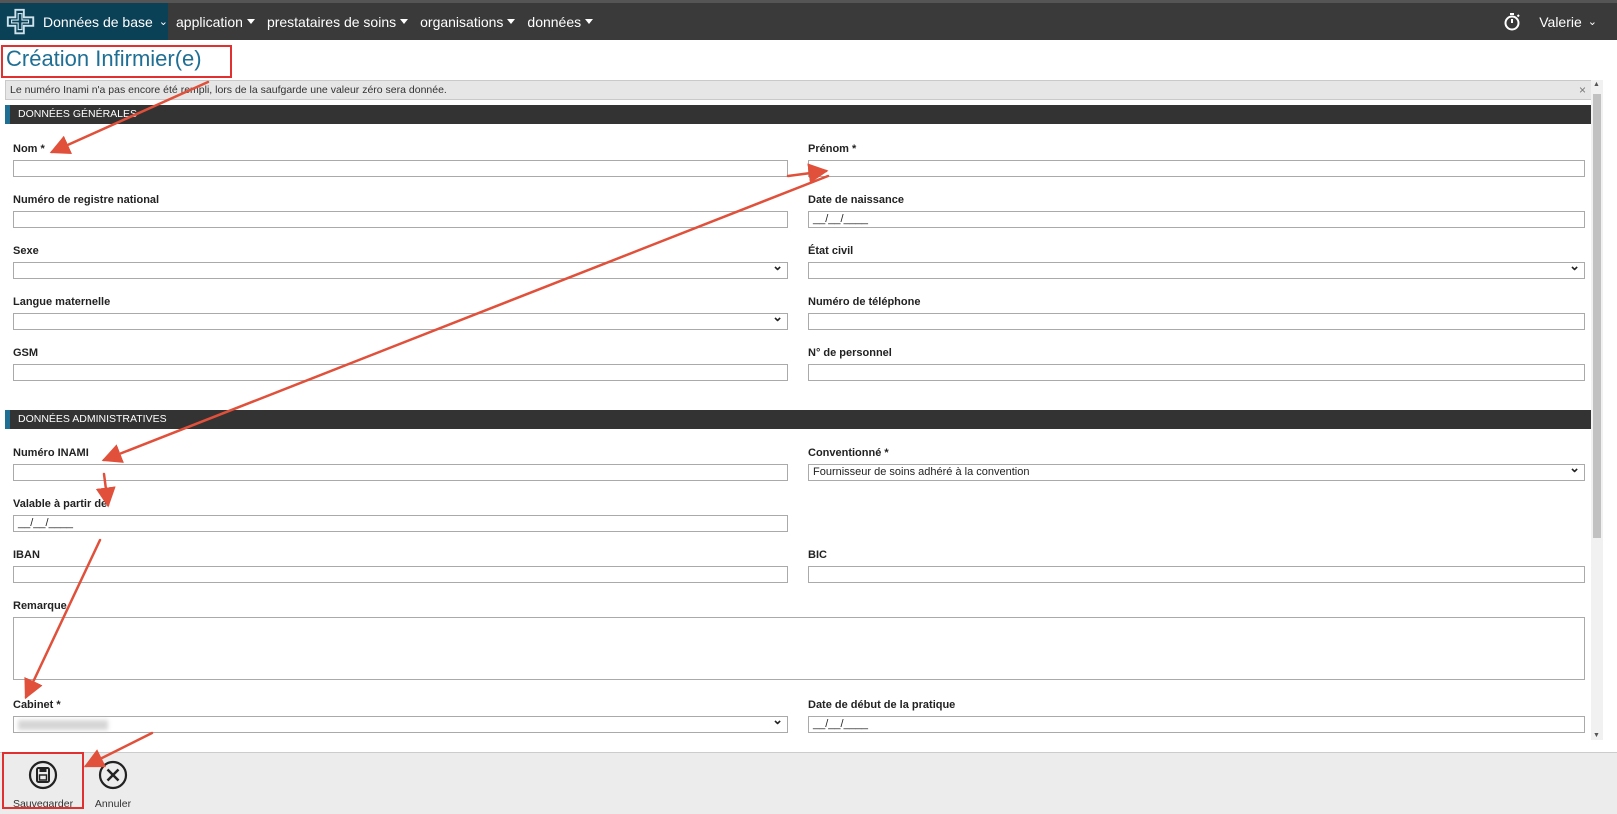 The image size is (1617, 814). I want to click on cancel-label: Annuler, so click(113, 804).